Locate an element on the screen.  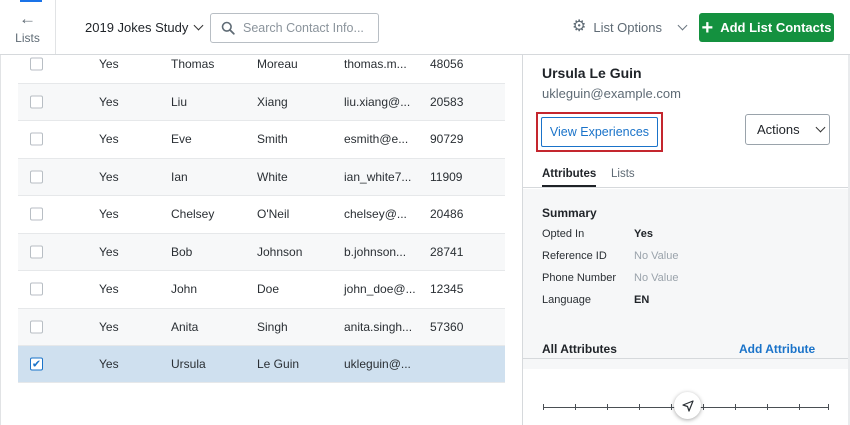
tab-lists: Lists is located at coordinates (623, 176).